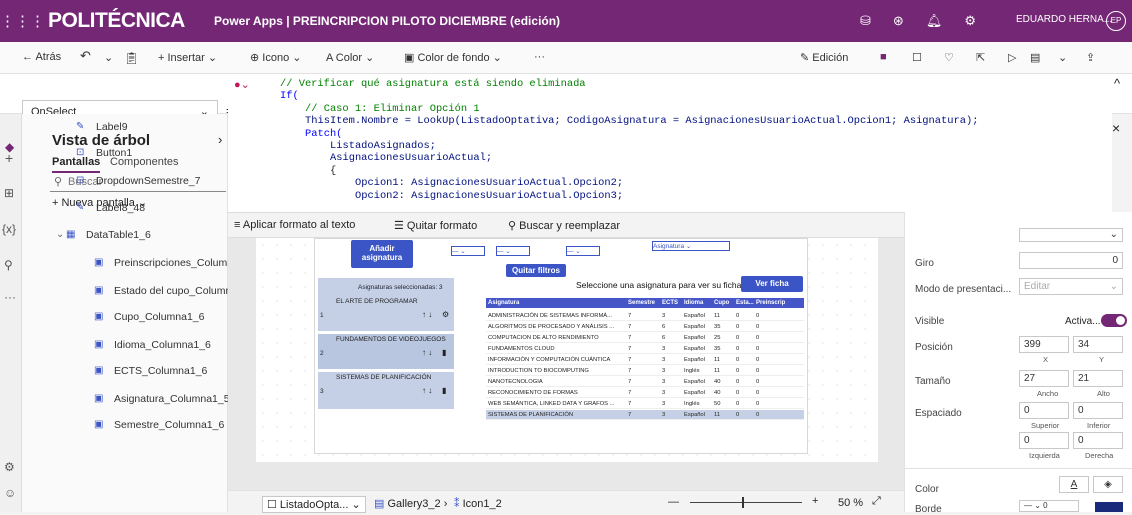 The image size is (1132, 515). Describe the element at coordinates (386, 314) in the screenshot. I see `gallery-item: EL ARTE DE PROGRAMAR 1 ↑ ↓ ⚙` at that location.